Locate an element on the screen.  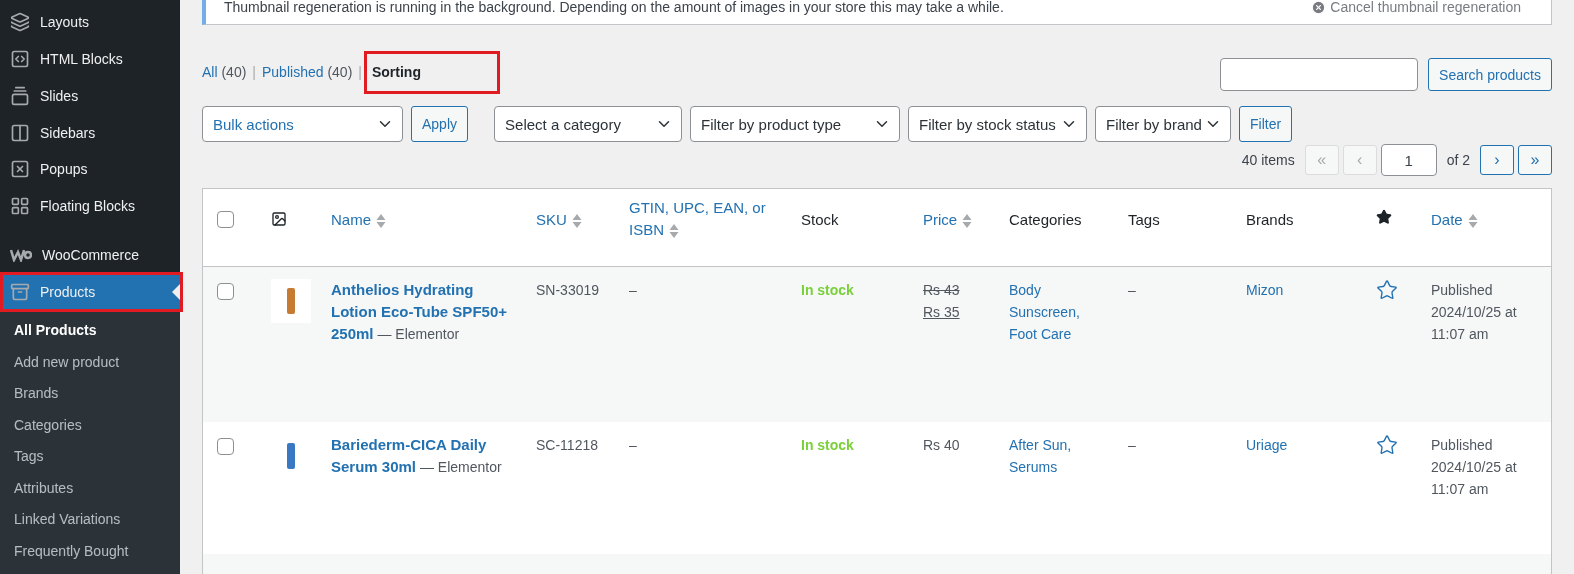
bulk-actions-select: Bulk actions is located at coordinates (302, 124).